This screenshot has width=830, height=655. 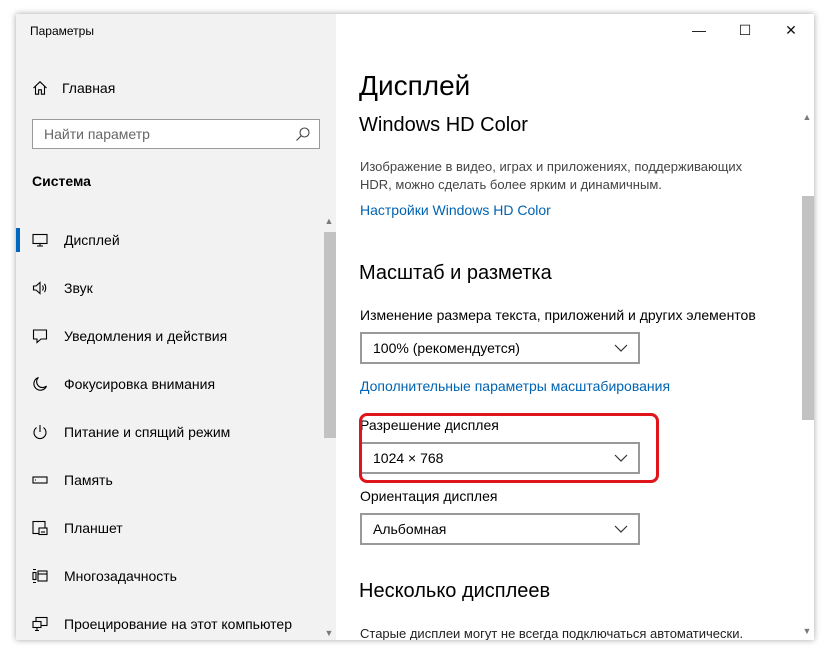 I want to click on sidebar-item-storage: Память, so click(x=168, y=480).